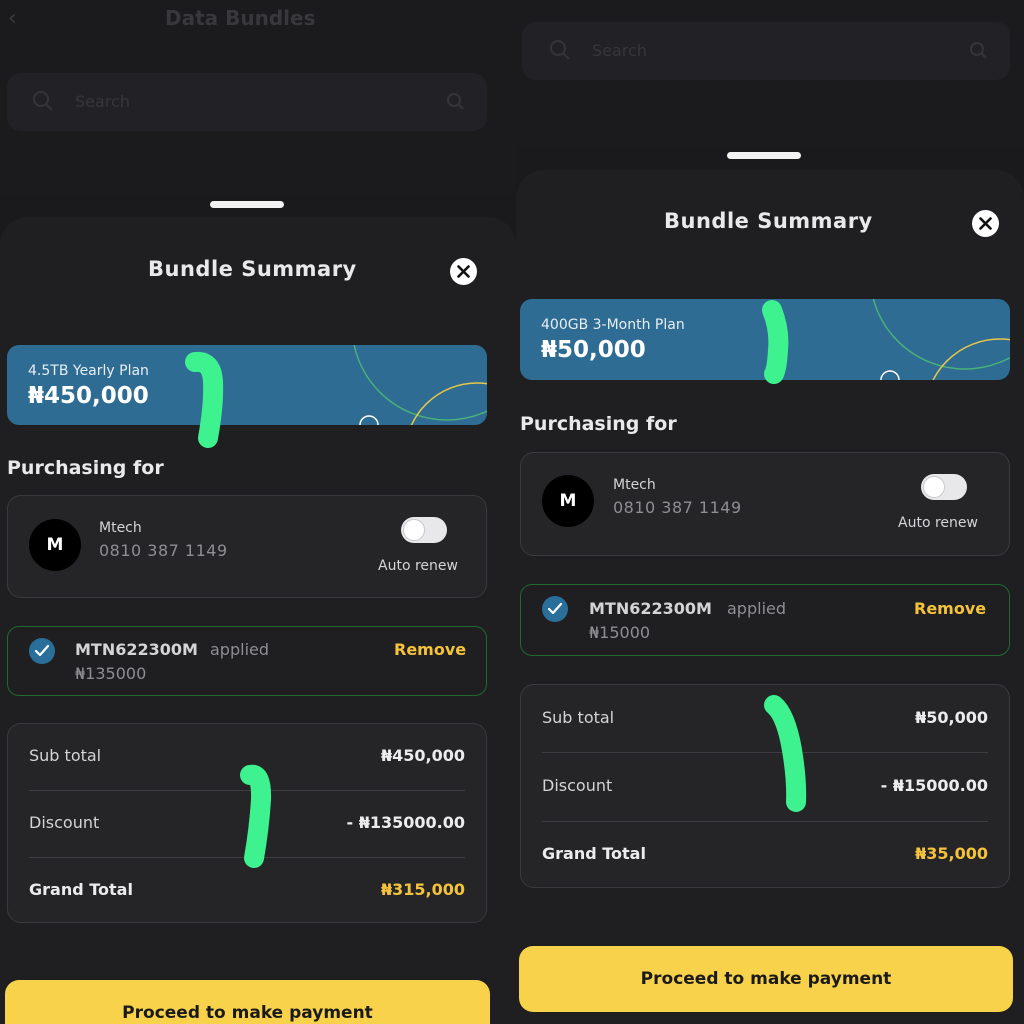  I want to click on background-data-bundles-screen: ‹ Data Bundles Search, so click(258, 97).